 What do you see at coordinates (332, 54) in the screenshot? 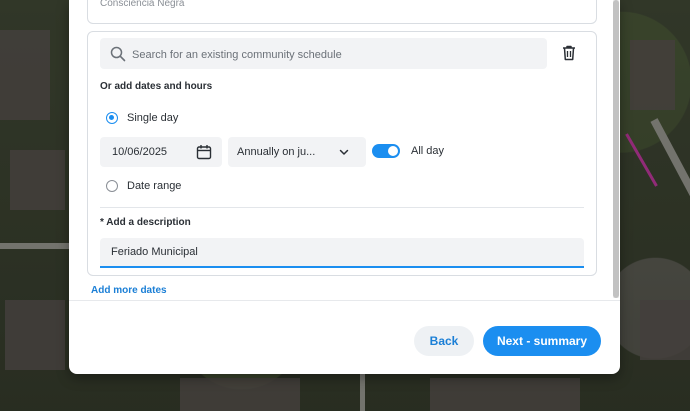
I see `schedule-search-input` at bounding box center [332, 54].